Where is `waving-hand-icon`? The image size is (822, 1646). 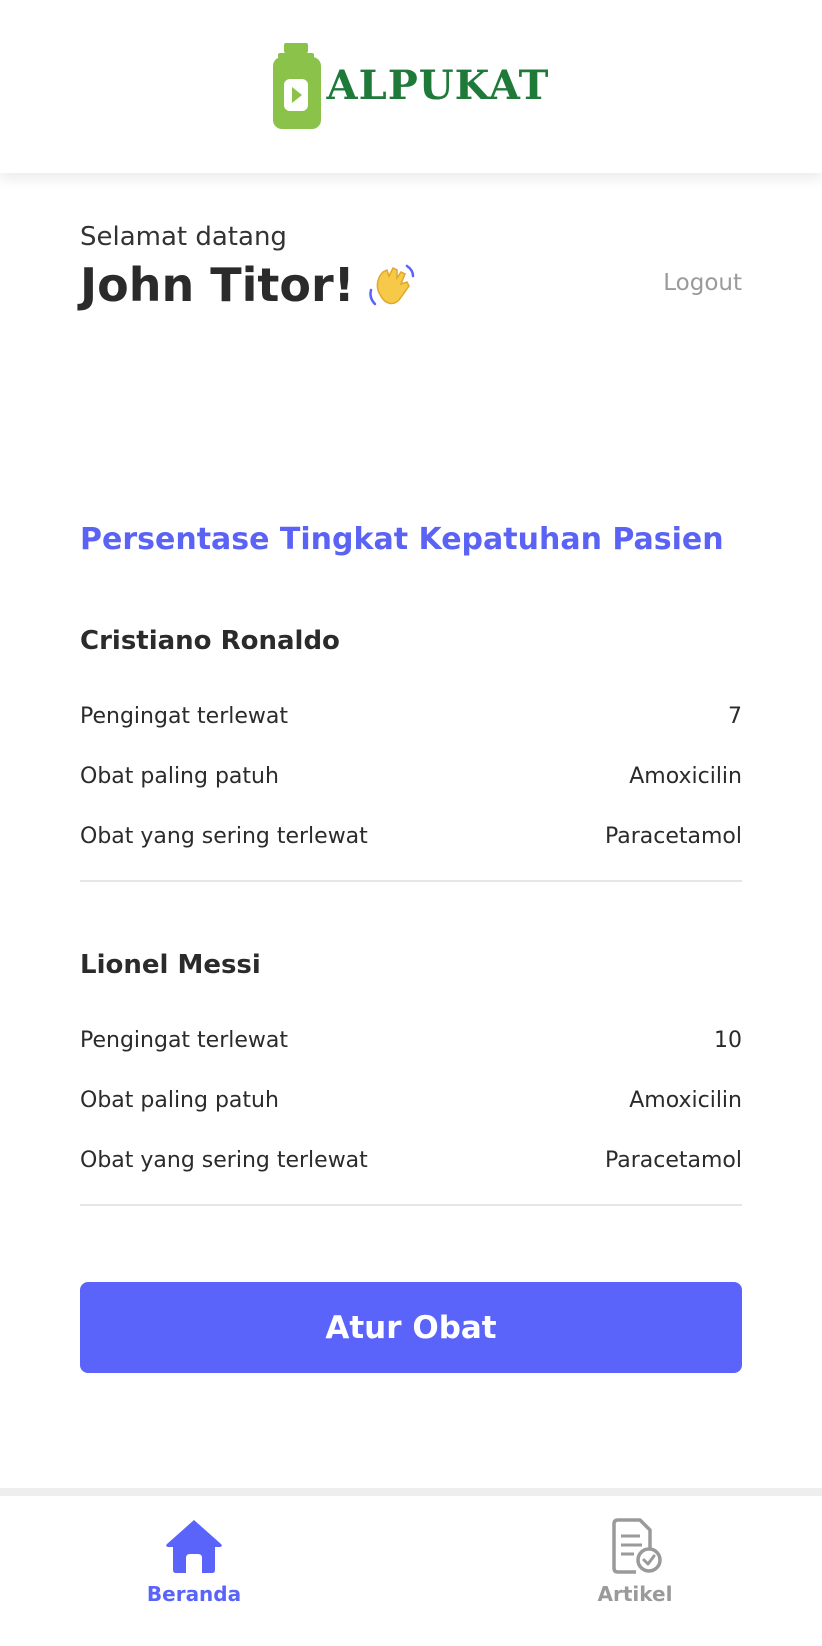
waving-hand-icon is located at coordinates (391, 285).